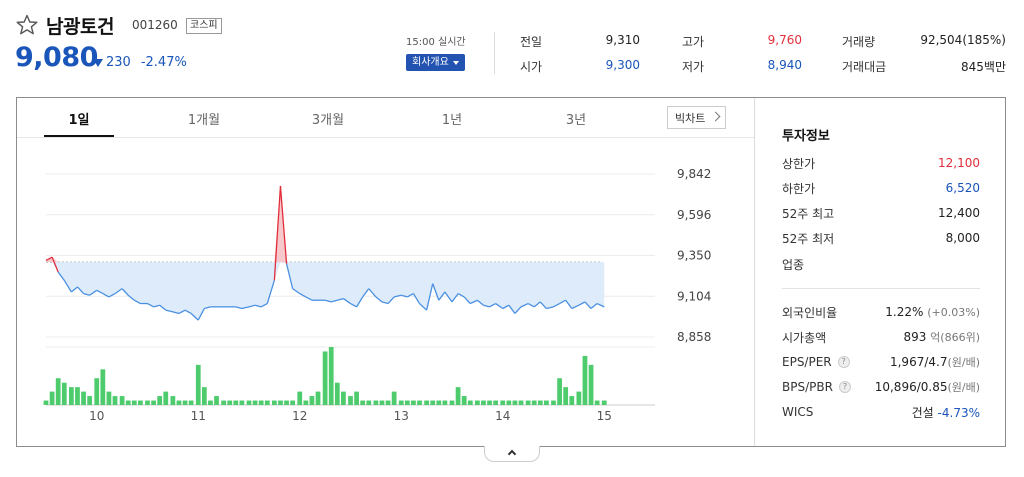 The image size is (1024, 477). What do you see at coordinates (881, 163) in the screenshot?
I see `upper-limit-row: 상한가 12,100` at bounding box center [881, 163].